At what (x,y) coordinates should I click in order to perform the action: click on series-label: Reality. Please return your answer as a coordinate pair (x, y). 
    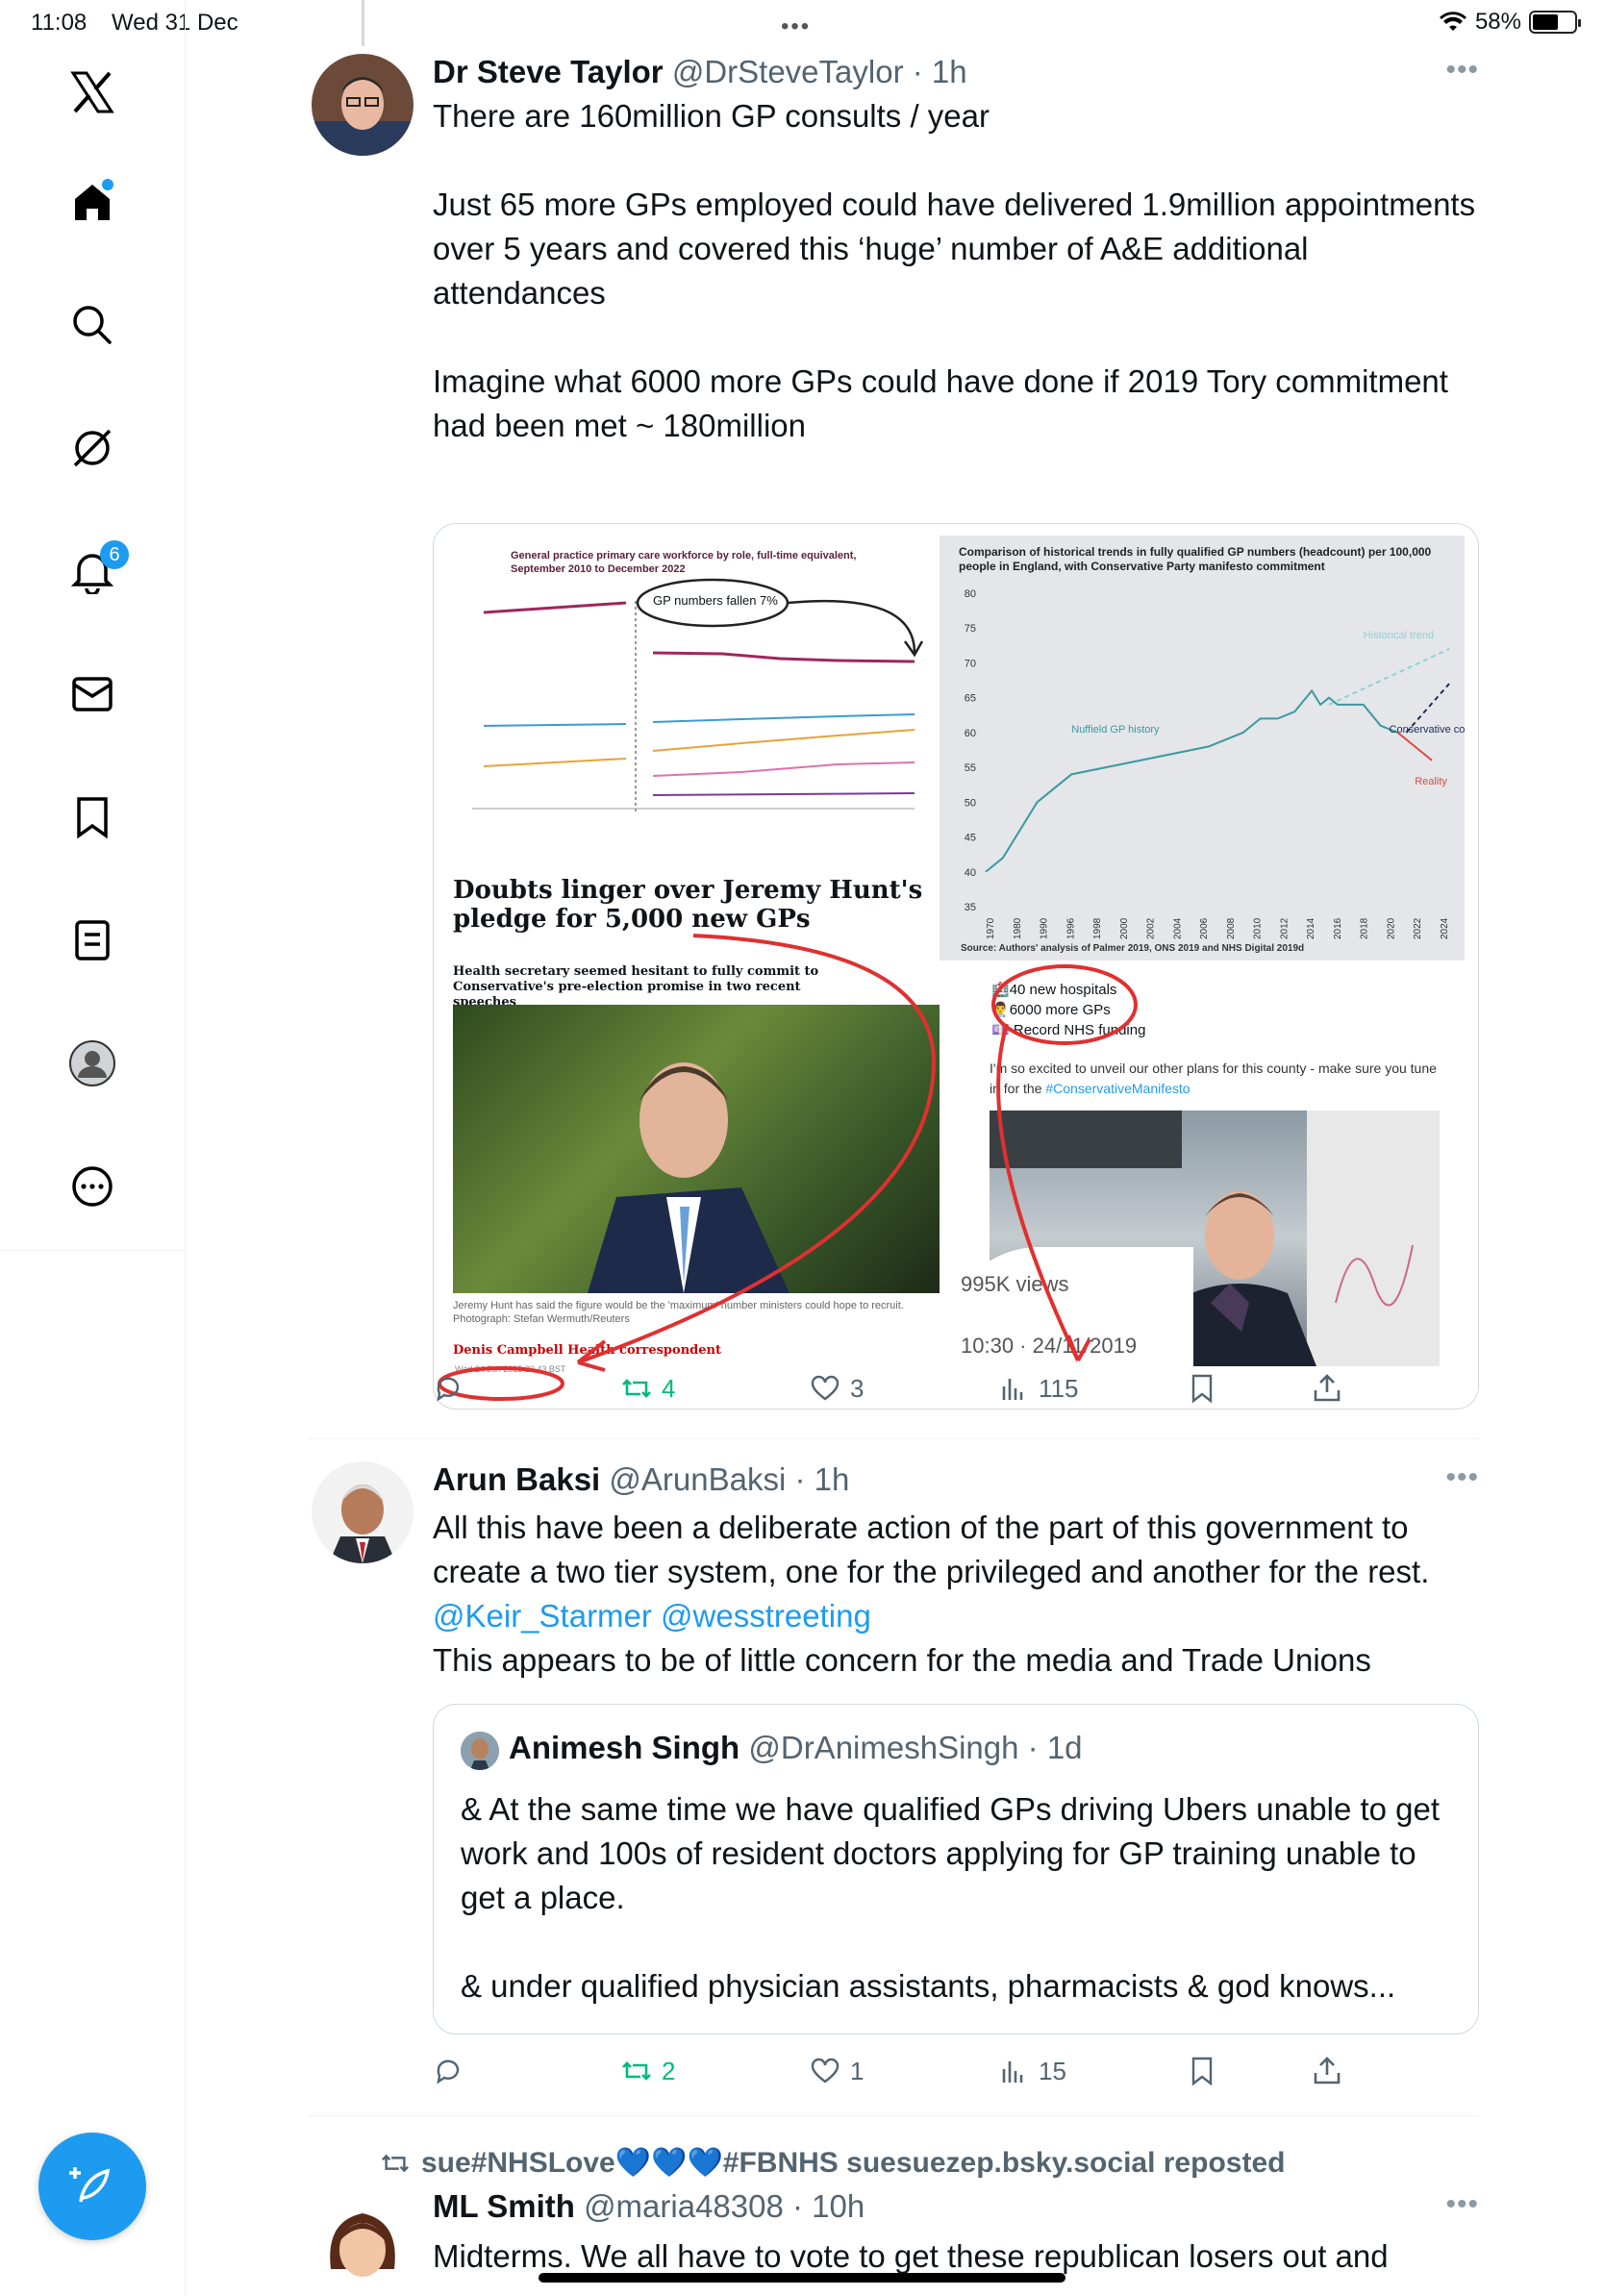
    Looking at the image, I should click on (1431, 781).